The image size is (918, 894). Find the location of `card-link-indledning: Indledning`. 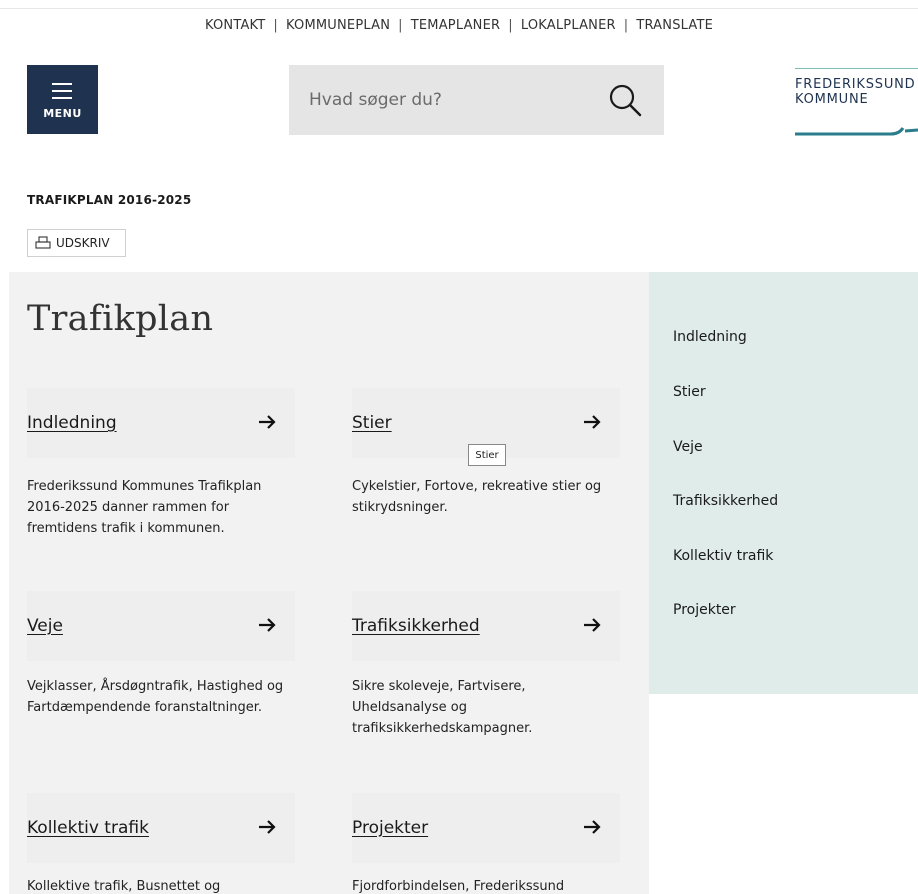

card-link-indledning: Indledning is located at coordinates (72, 423).